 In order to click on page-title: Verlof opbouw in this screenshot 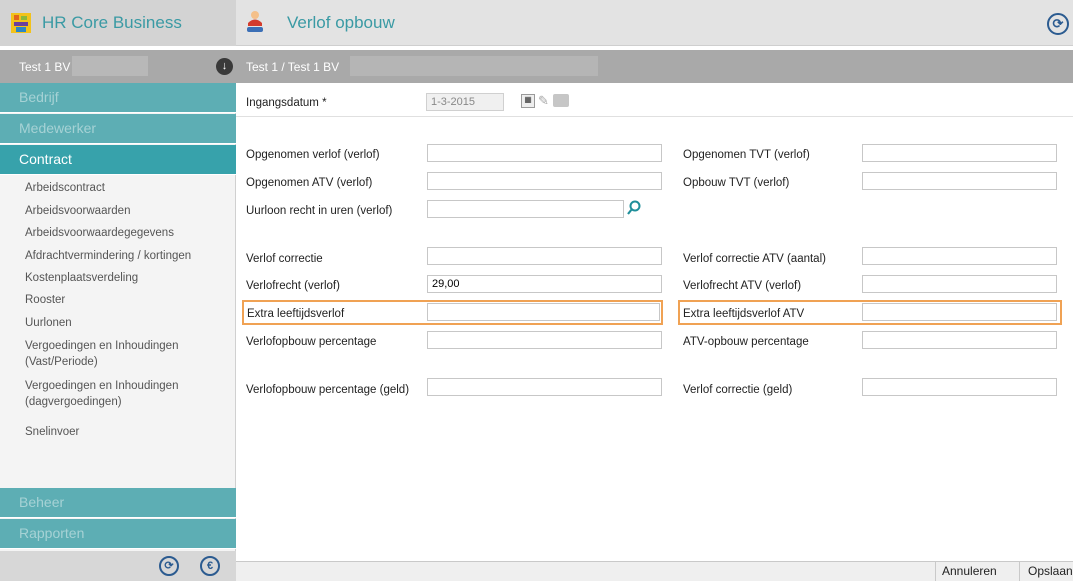, I will do `click(341, 22)`.